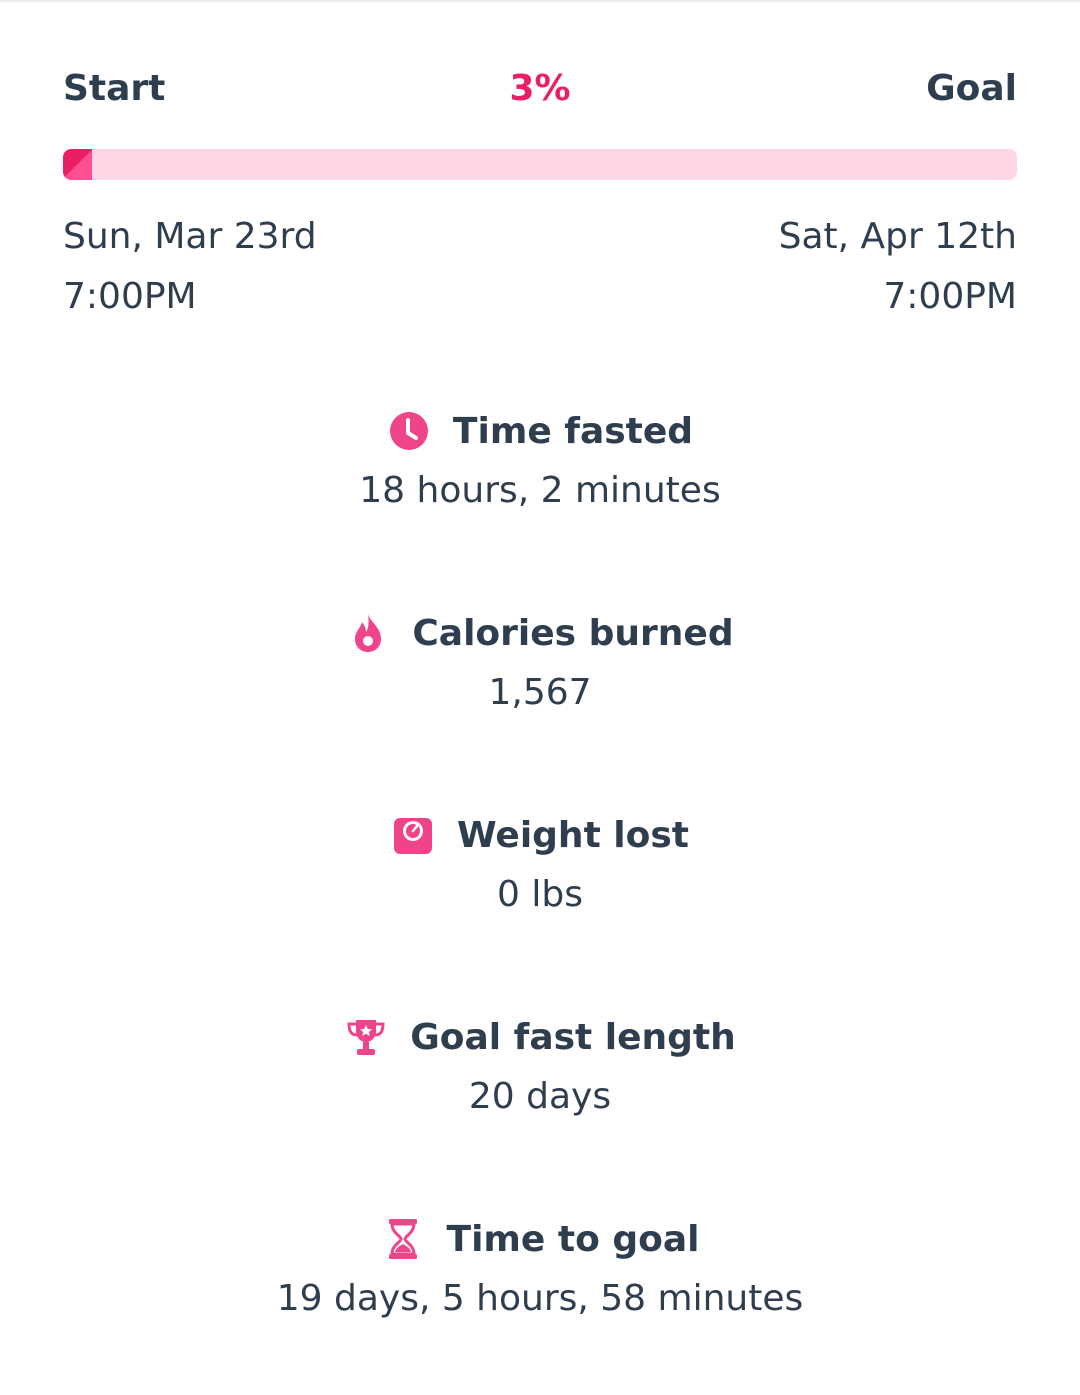 The width and height of the screenshot is (1080, 1395). I want to click on progress-bar-fill, so click(77, 164).